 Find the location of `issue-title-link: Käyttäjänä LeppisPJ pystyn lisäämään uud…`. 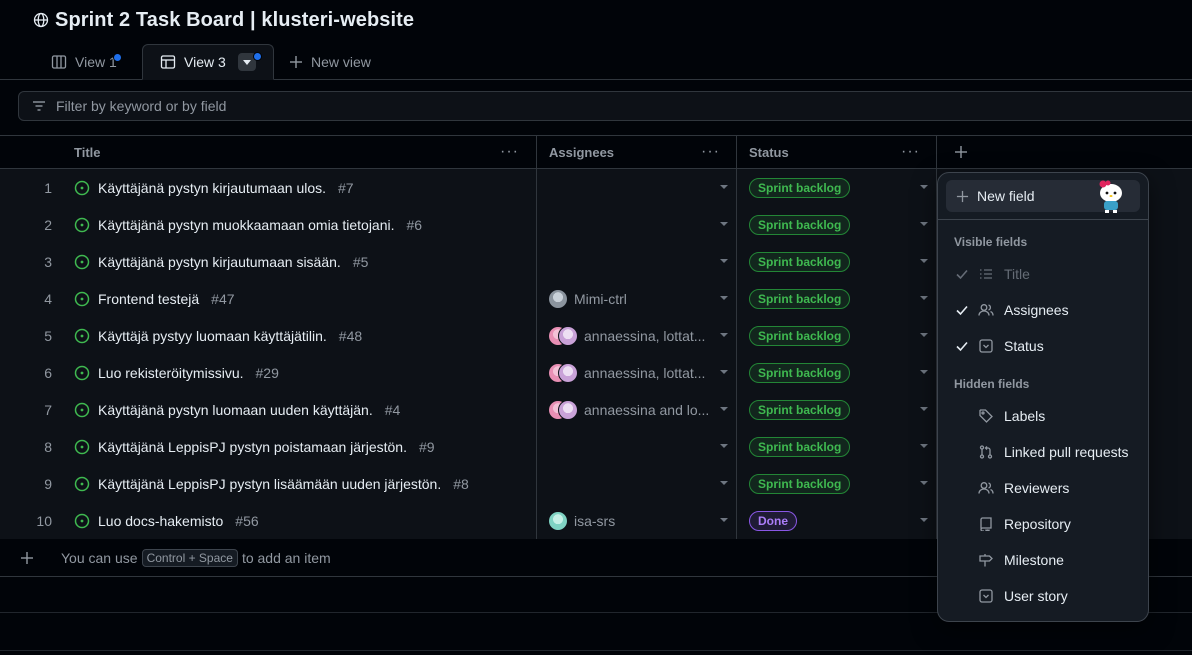

issue-title-link: Käyttäjänä LeppisPJ pystyn lisäämään uud… is located at coordinates (269, 484).